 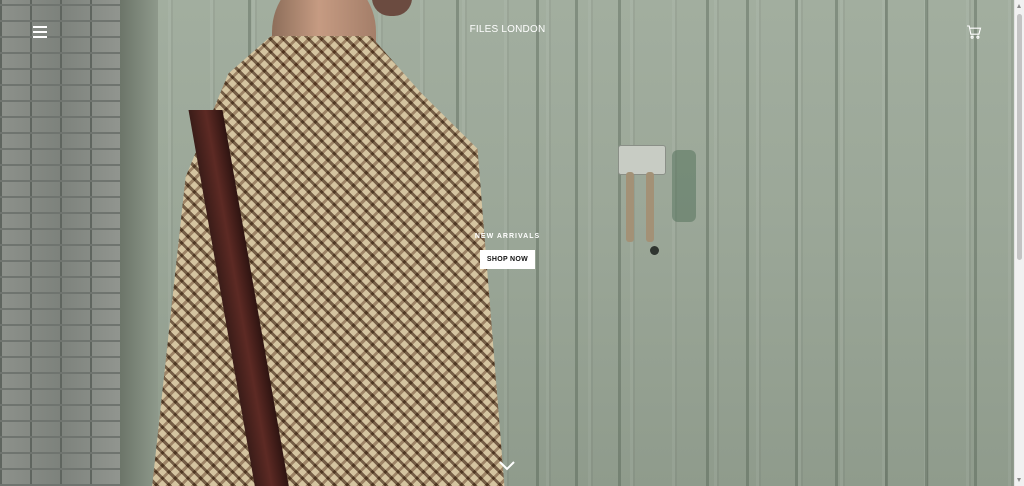 What do you see at coordinates (684, 186) in the screenshot?
I see `door-patina` at bounding box center [684, 186].